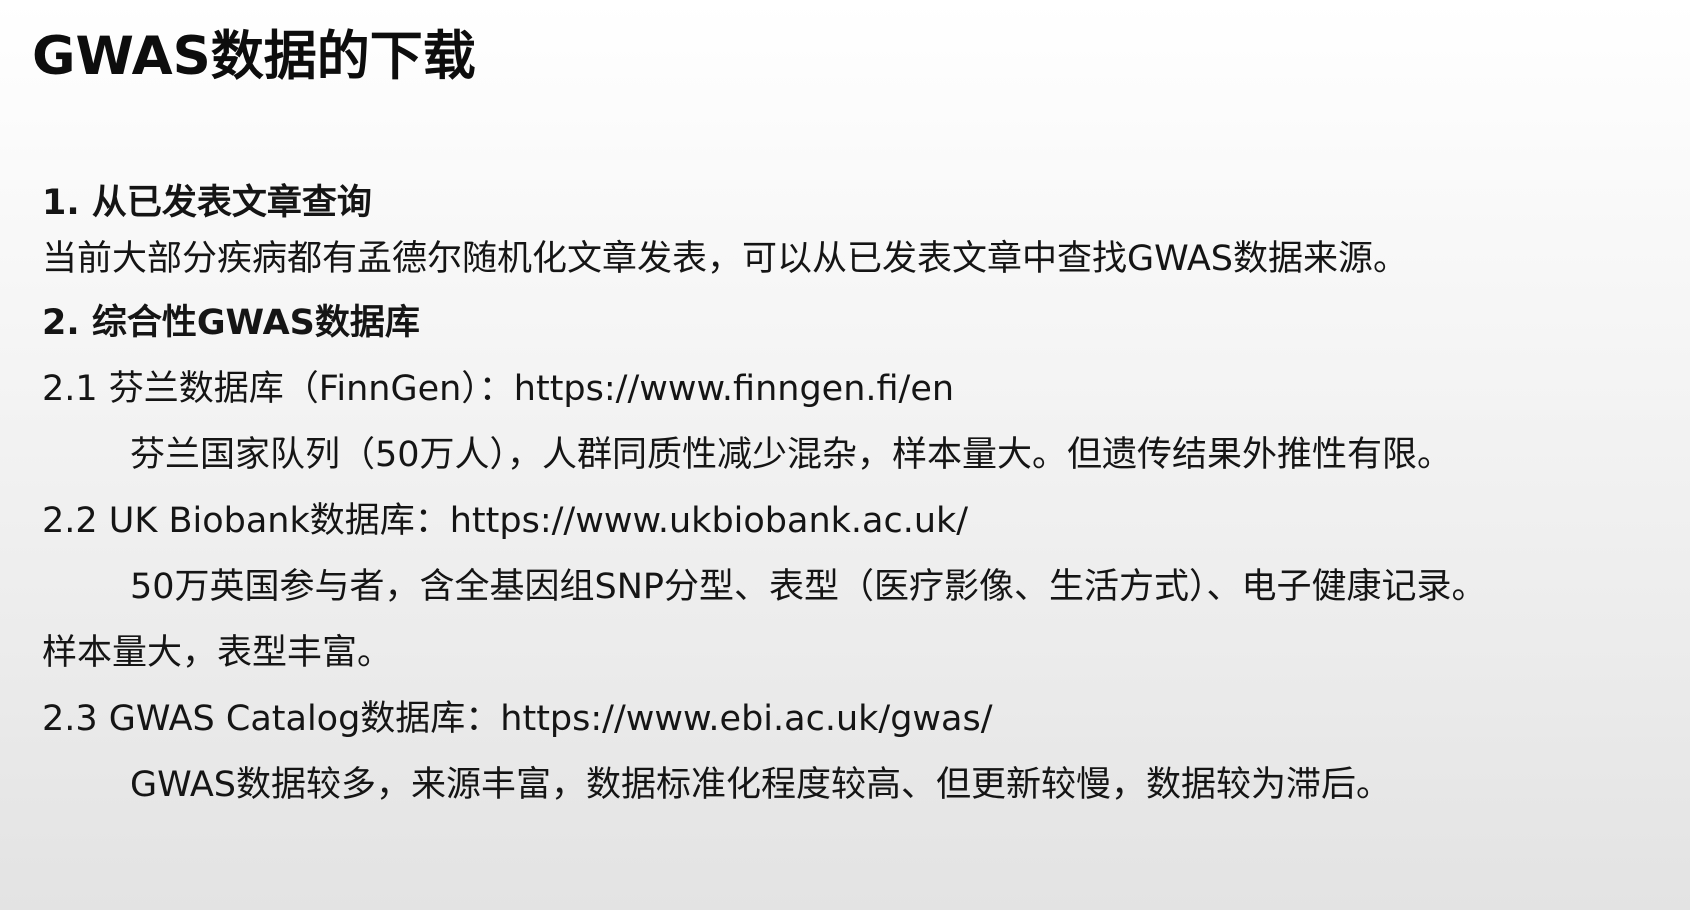 This screenshot has width=1690, height=910. I want to click on ukbiobank-description-cont: 样本量大，表型丰富。, so click(217, 653).